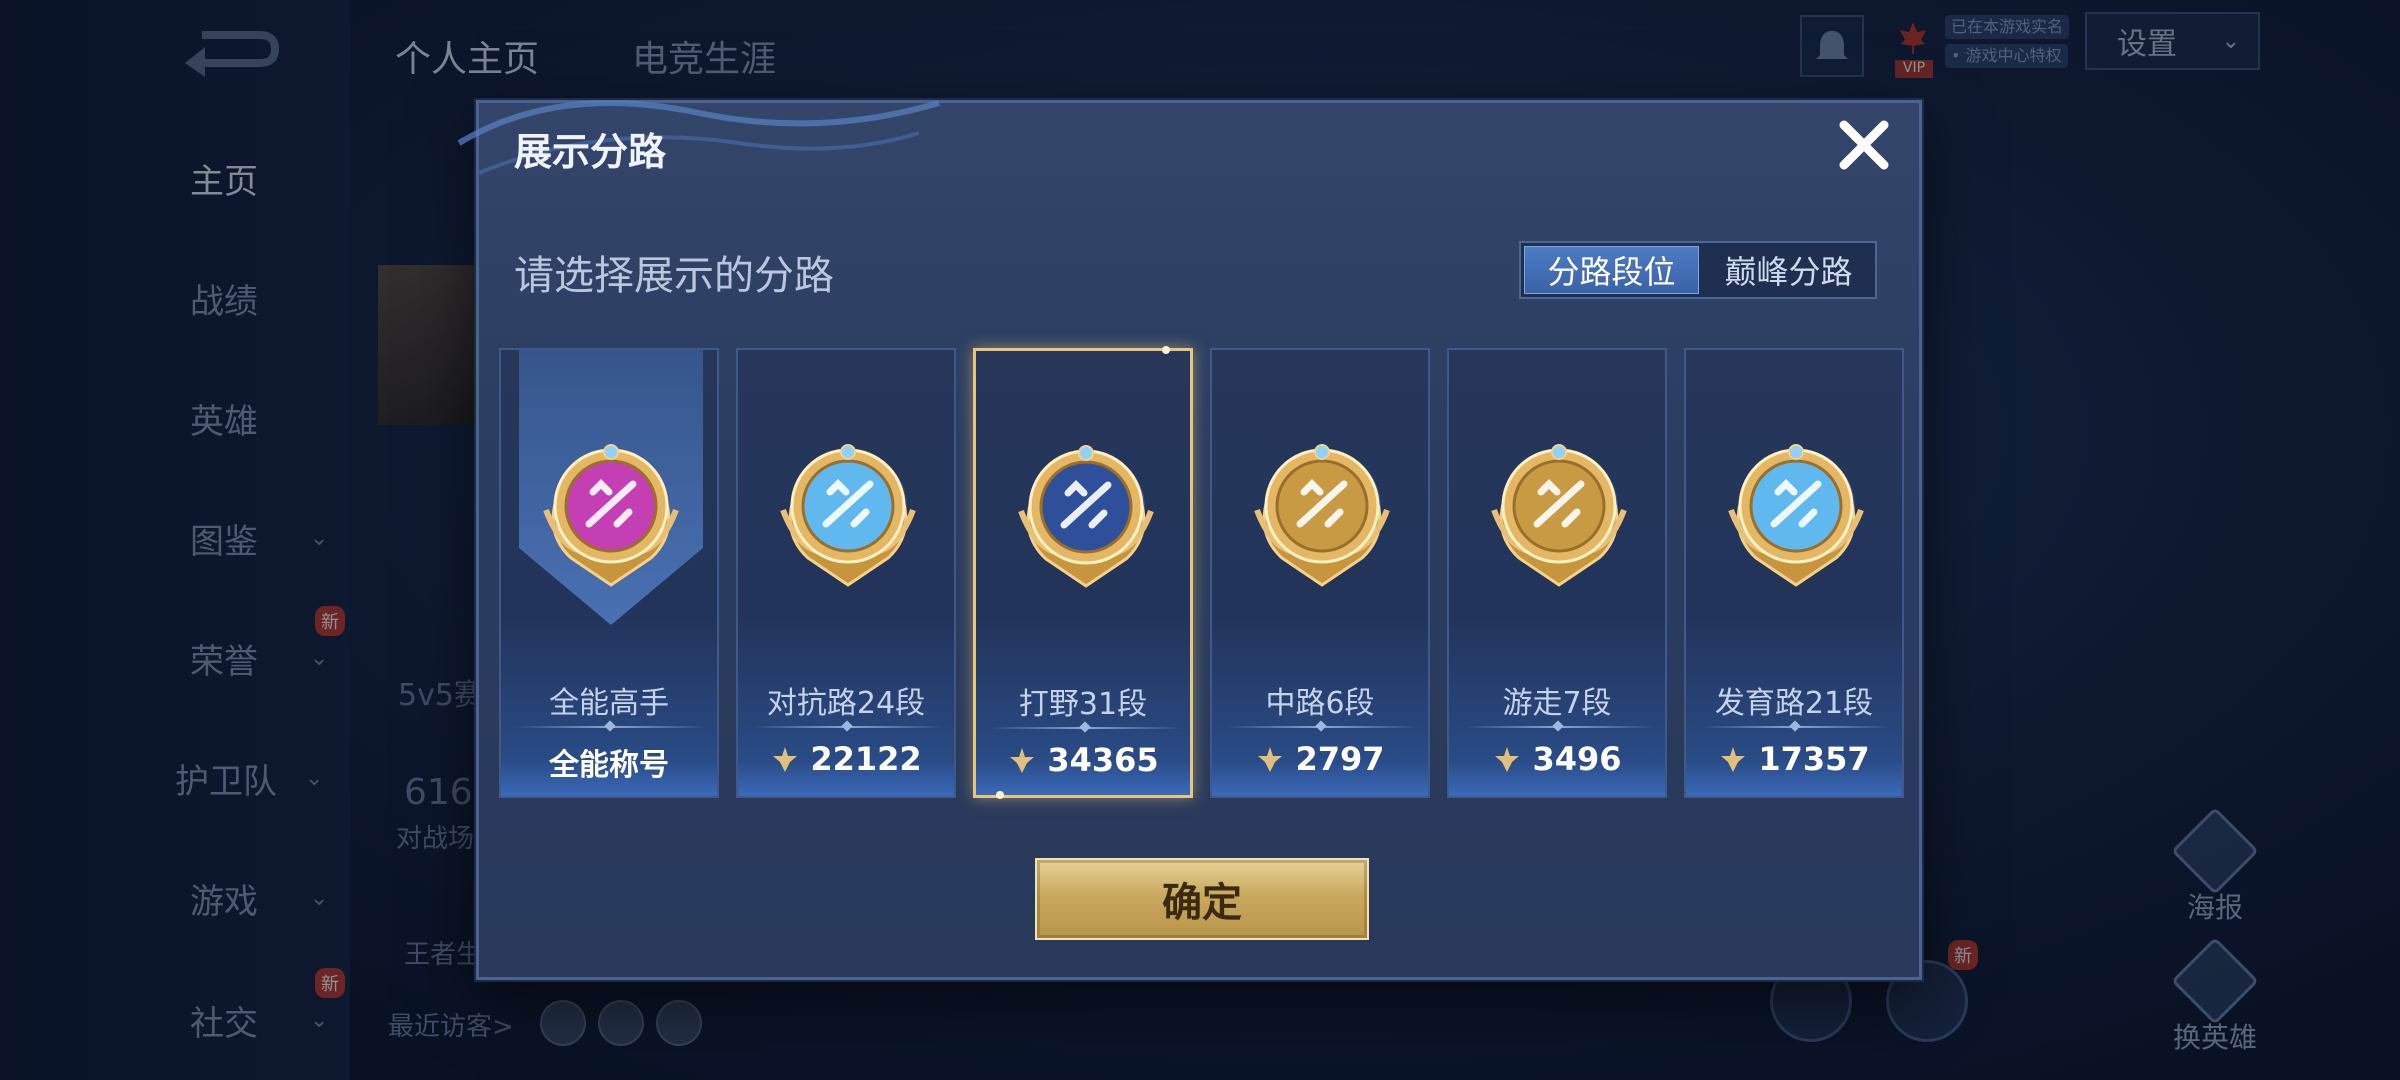  Describe the element at coordinates (1794, 703) in the screenshot. I see `lane-name: 发育路21段` at that location.